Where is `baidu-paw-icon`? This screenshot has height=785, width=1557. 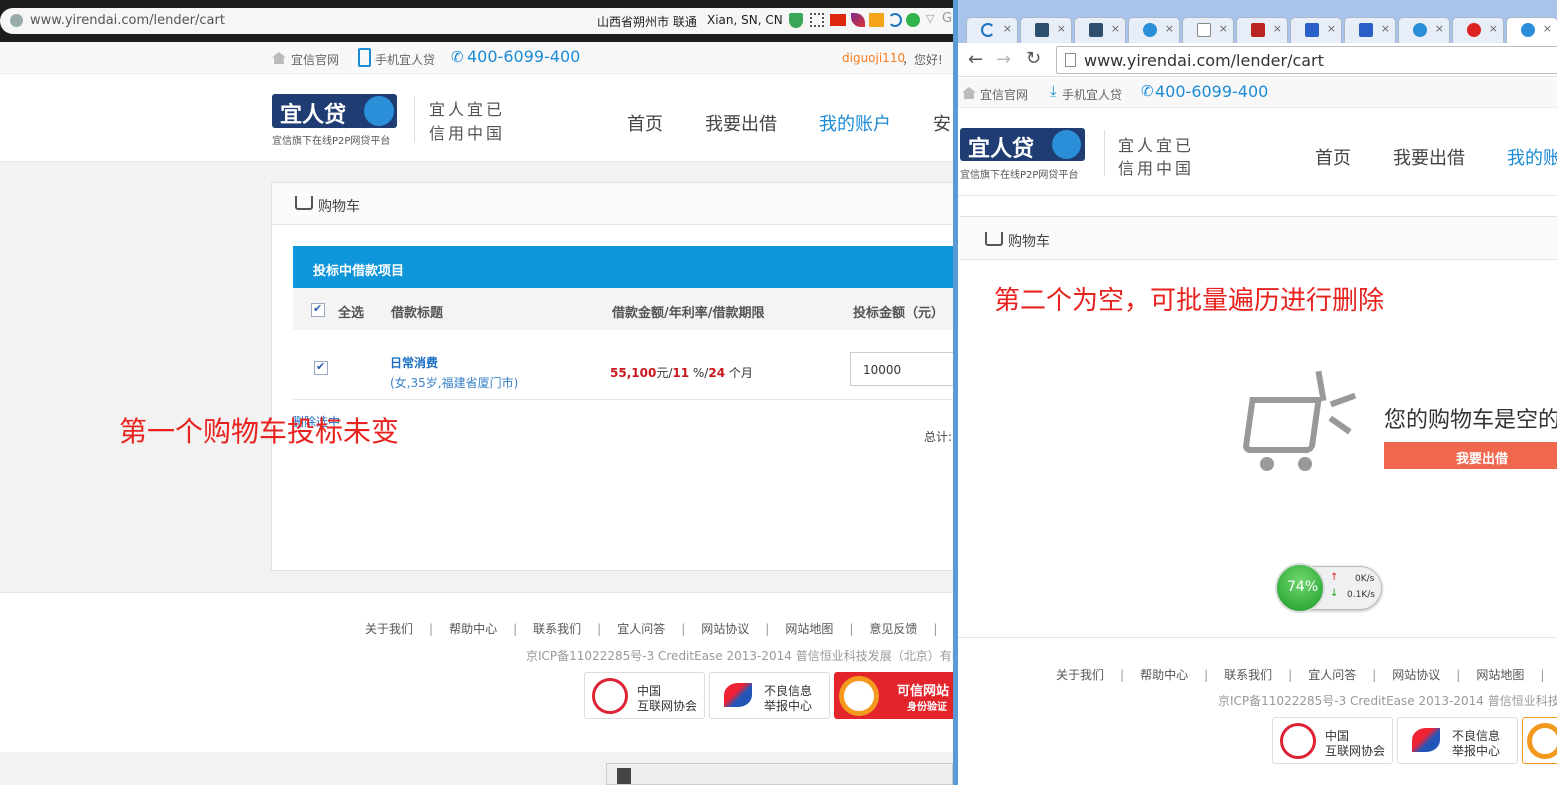
baidu-paw-icon is located at coordinates (1366, 30).